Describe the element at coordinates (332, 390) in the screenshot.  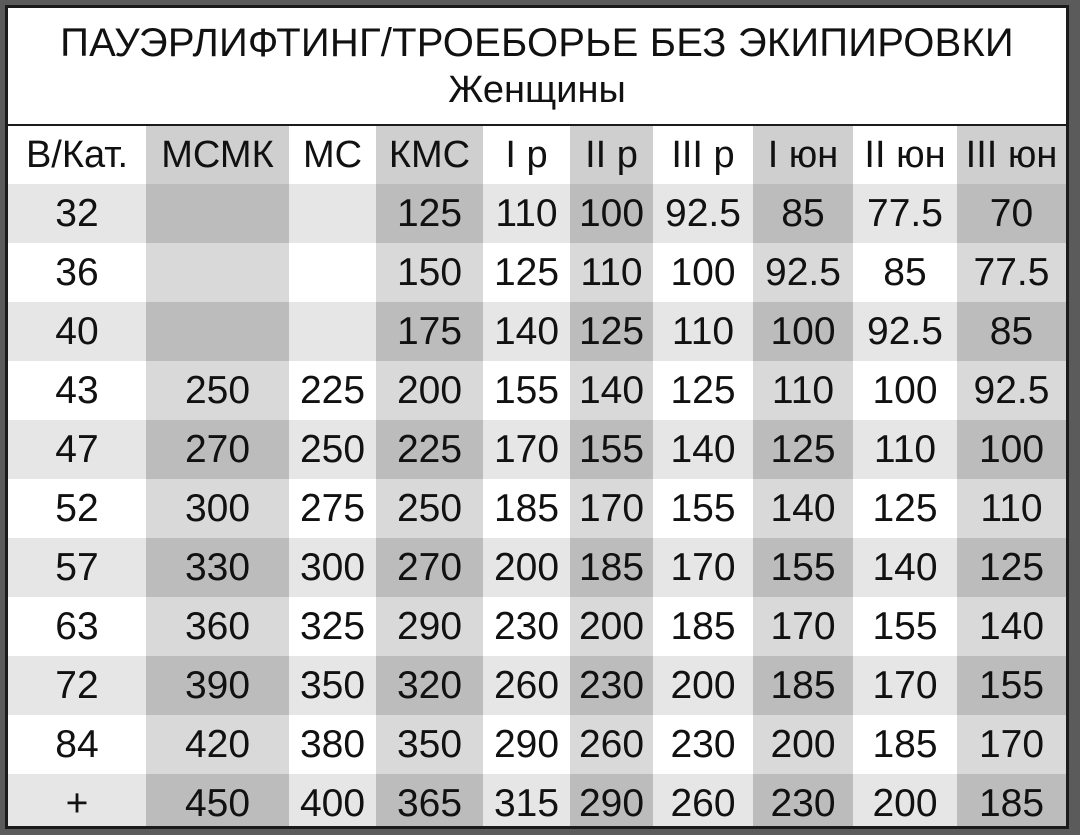
I see `standard-cell-ms: 225` at that location.